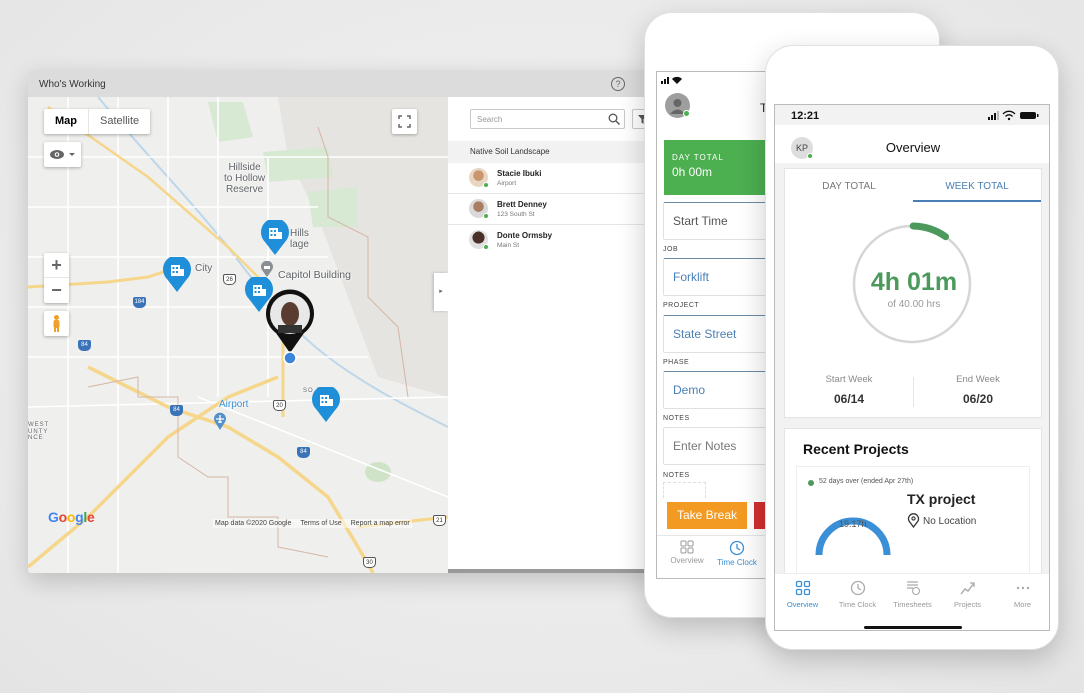 Image resolution: width=1084 pixels, height=693 pixels. Describe the element at coordinates (849, 190) in the screenshot. I see `tab-day-total: DAY TOTAL` at that location.